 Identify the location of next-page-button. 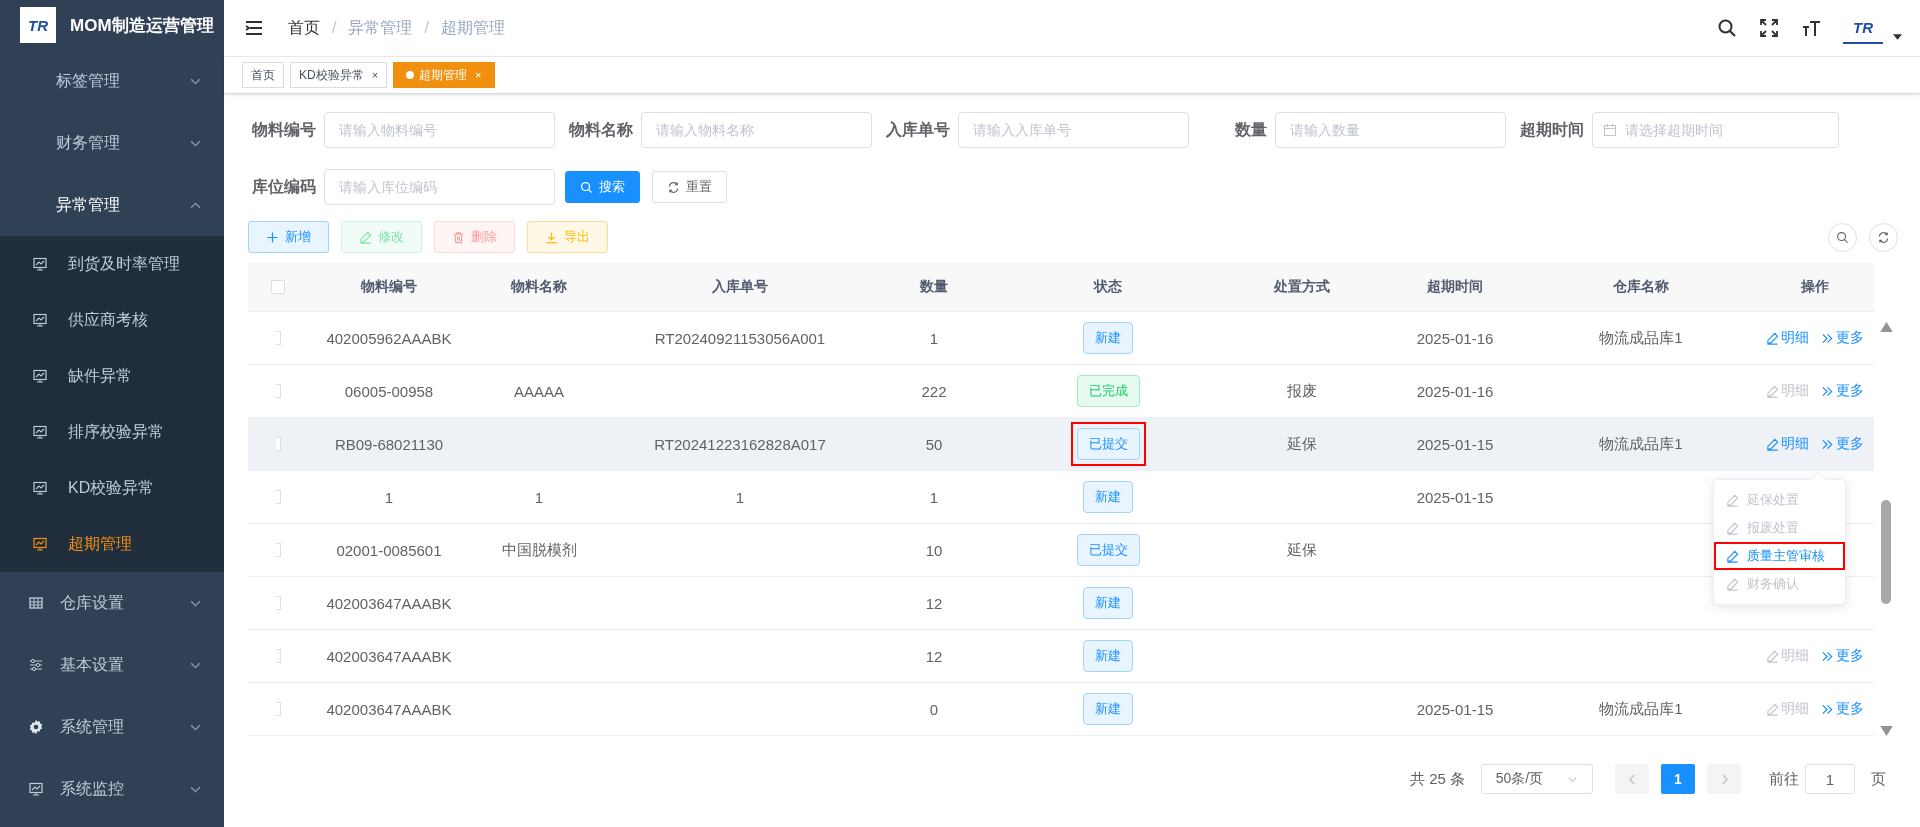
(1724, 779).